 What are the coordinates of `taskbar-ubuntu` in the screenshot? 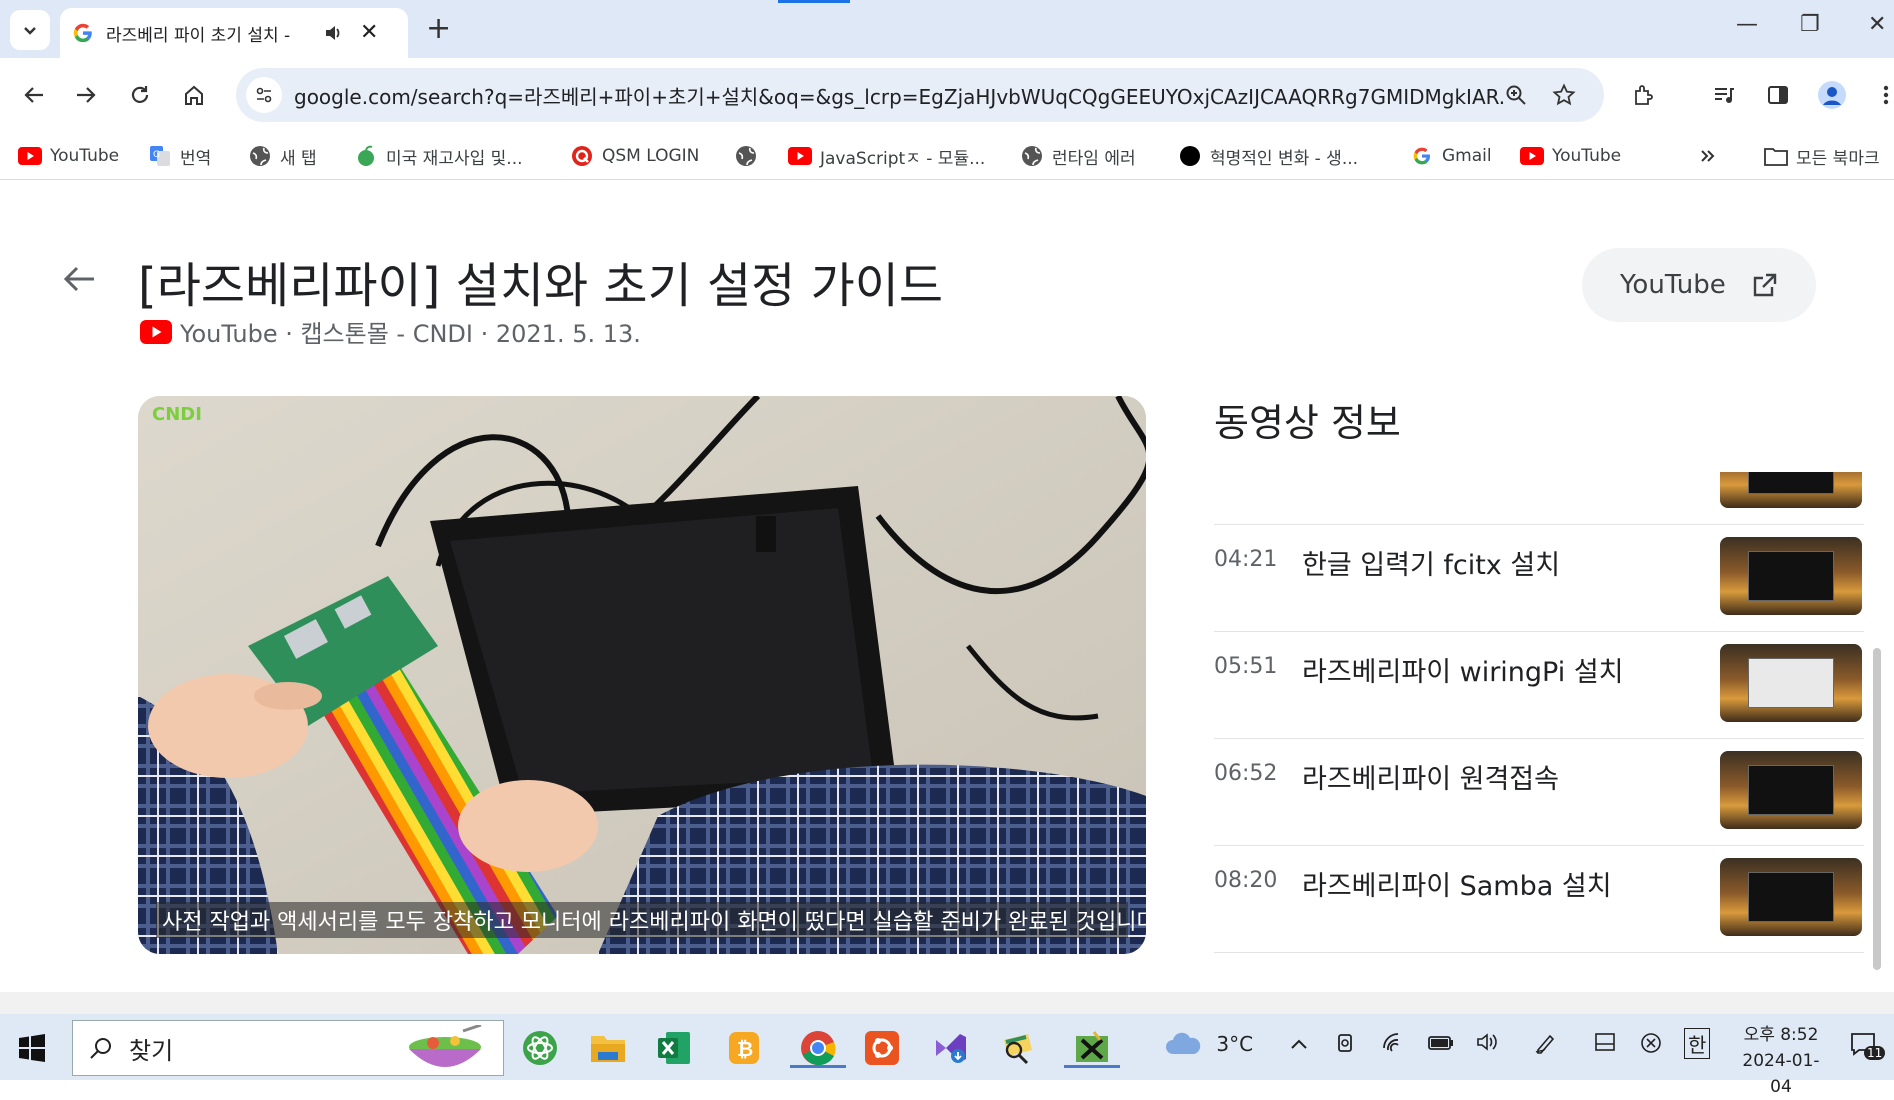 It's located at (882, 1048).